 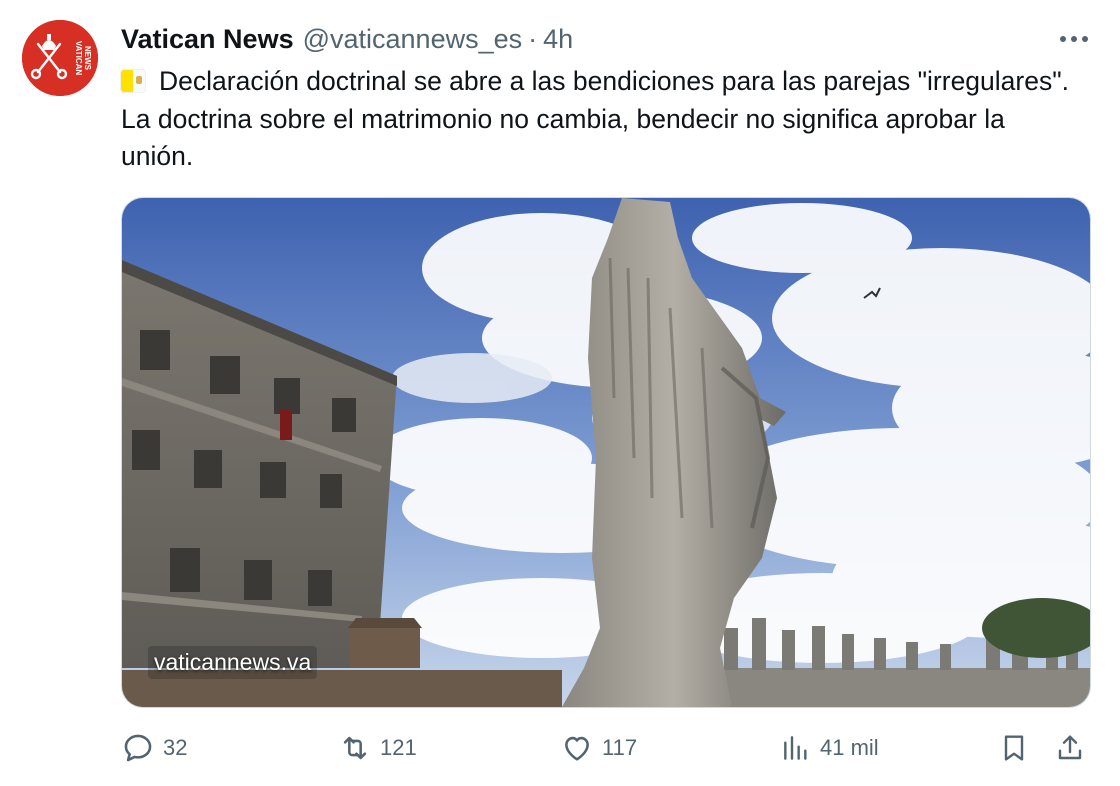 What do you see at coordinates (355, 748) in the screenshot?
I see `retweet-icon` at bounding box center [355, 748].